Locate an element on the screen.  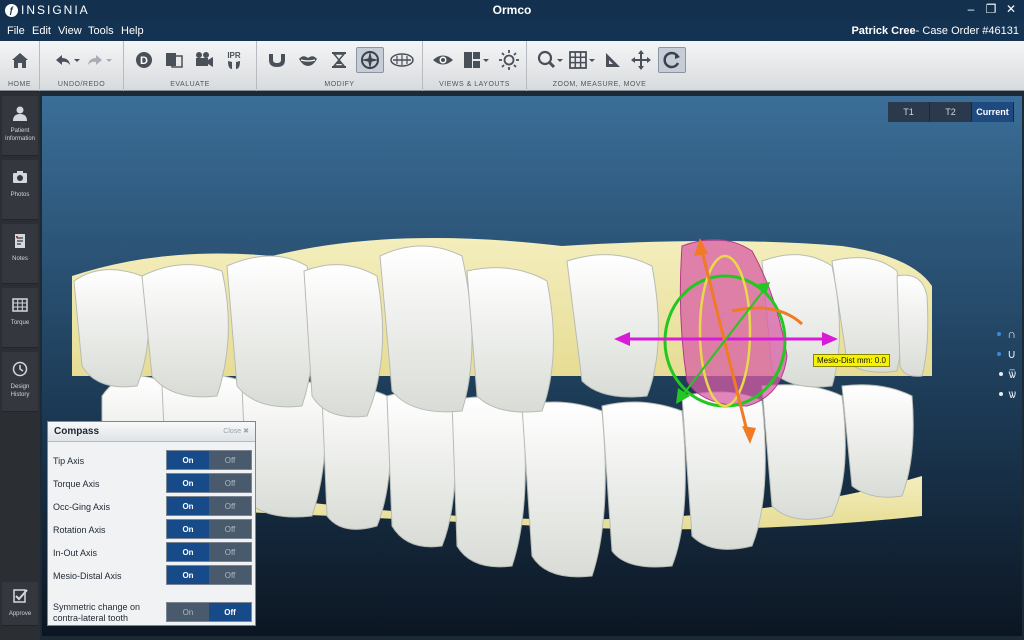
sidebar-item-photos: Photos is located at coordinates (20, 190).